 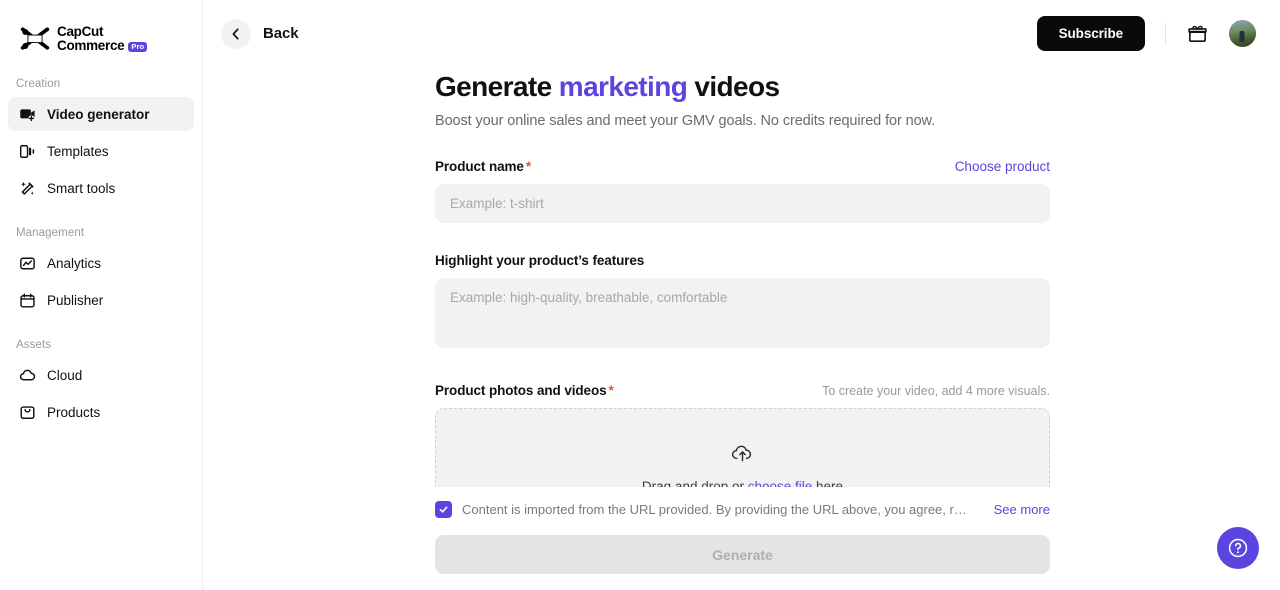 What do you see at coordinates (1002, 166) in the screenshot?
I see `choose-product-link: Choose product` at bounding box center [1002, 166].